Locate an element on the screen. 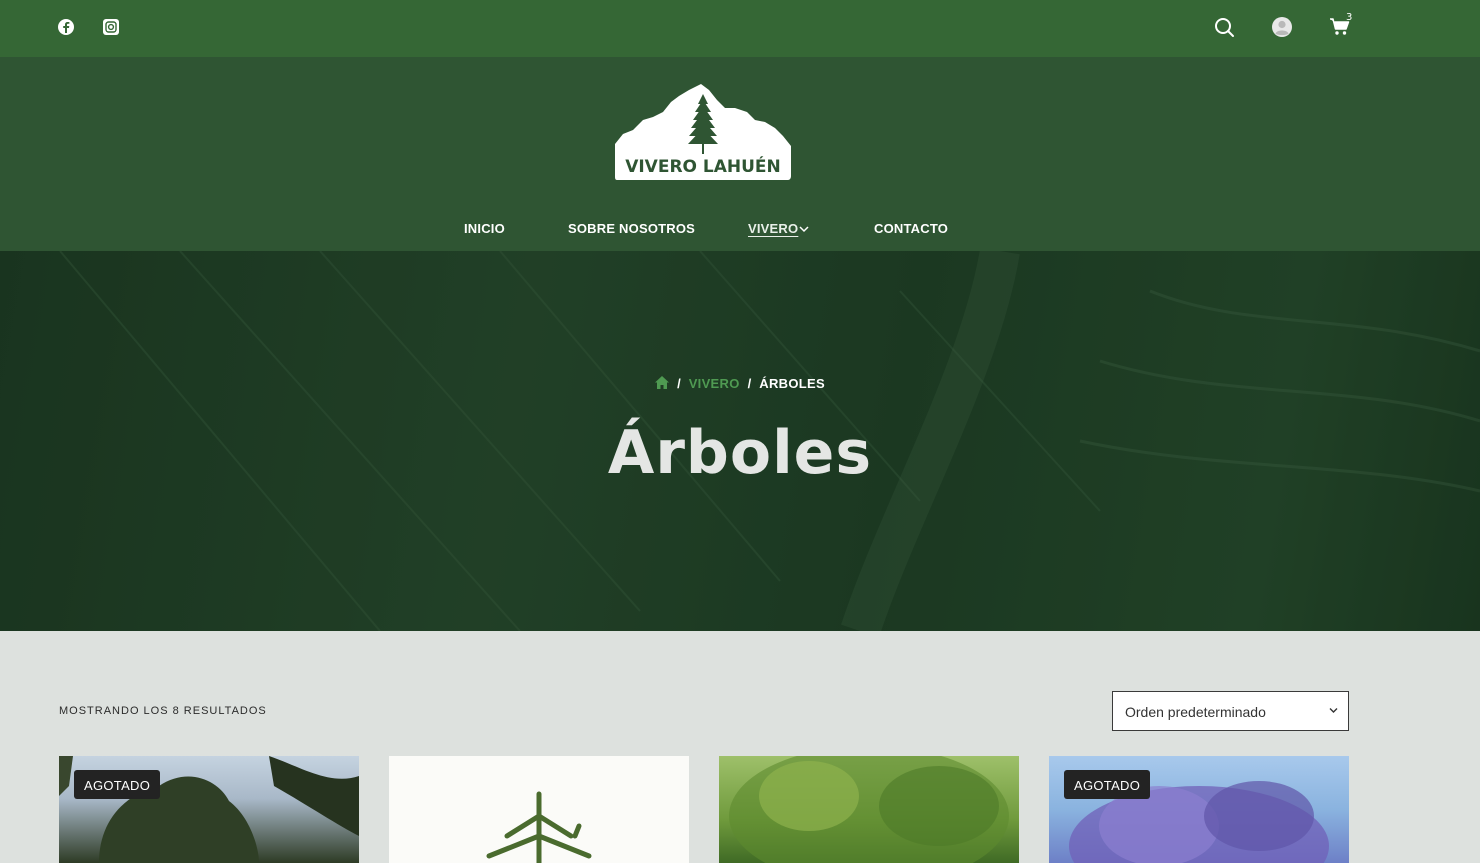 The image size is (1480, 863). sort-select: Orden predeterminado is located at coordinates (1230, 711).